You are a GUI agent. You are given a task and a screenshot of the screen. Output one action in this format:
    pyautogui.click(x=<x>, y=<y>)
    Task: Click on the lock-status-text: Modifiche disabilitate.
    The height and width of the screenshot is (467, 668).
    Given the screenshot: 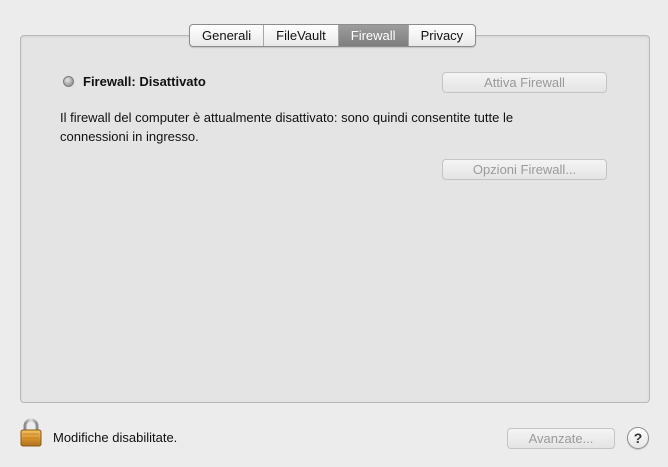 What is the action you would take?
    pyautogui.click(x=115, y=437)
    